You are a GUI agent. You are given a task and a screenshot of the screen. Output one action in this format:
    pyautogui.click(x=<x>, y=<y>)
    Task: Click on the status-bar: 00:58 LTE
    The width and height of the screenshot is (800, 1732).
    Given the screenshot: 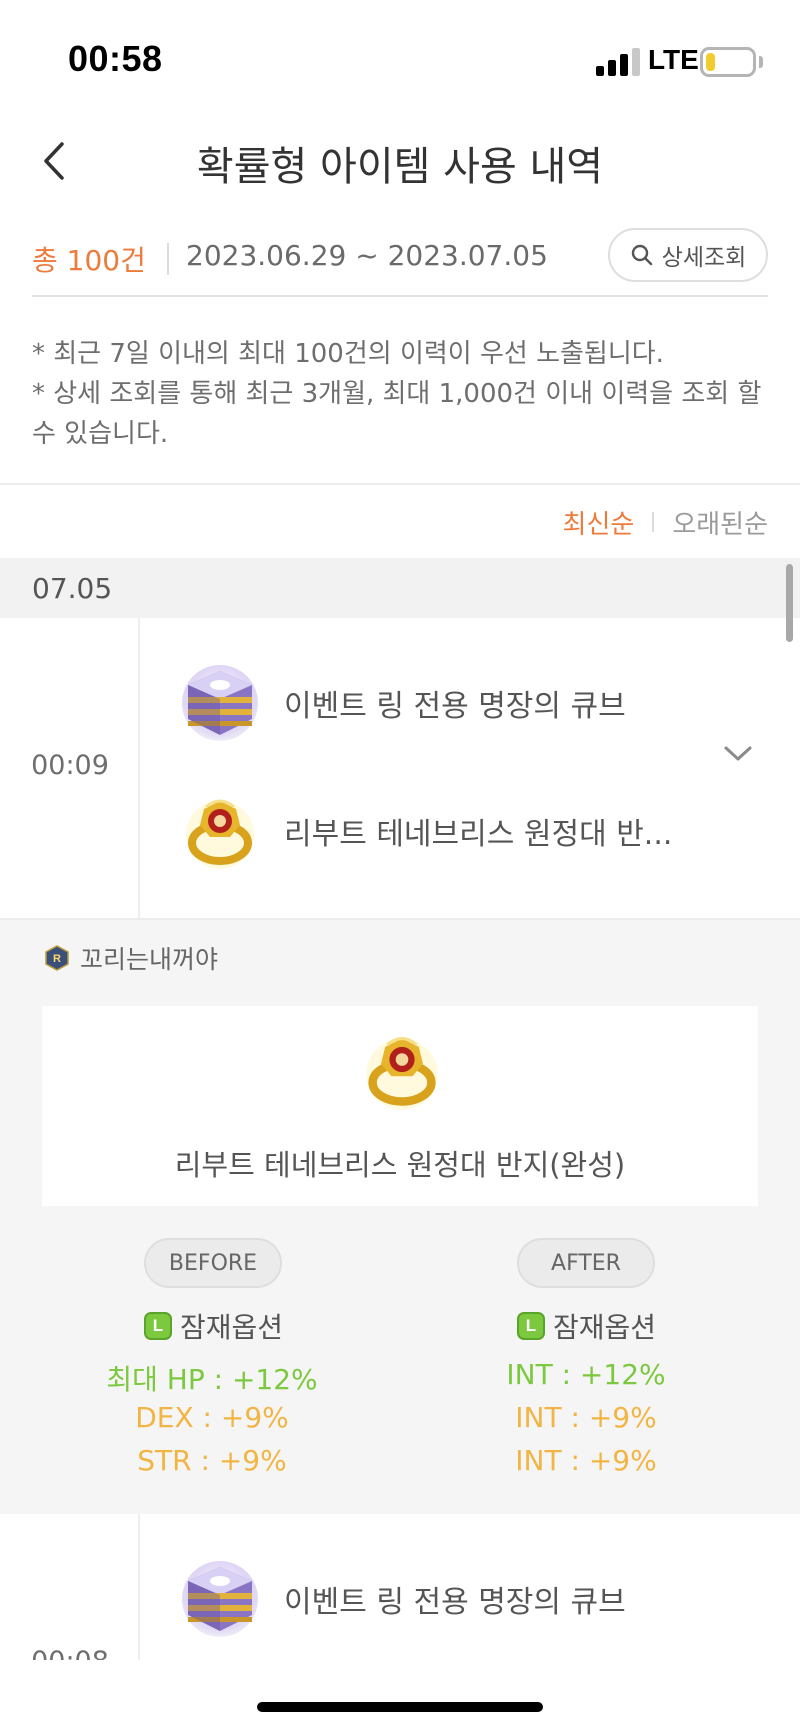 What is the action you would take?
    pyautogui.click(x=400, y=55)
    